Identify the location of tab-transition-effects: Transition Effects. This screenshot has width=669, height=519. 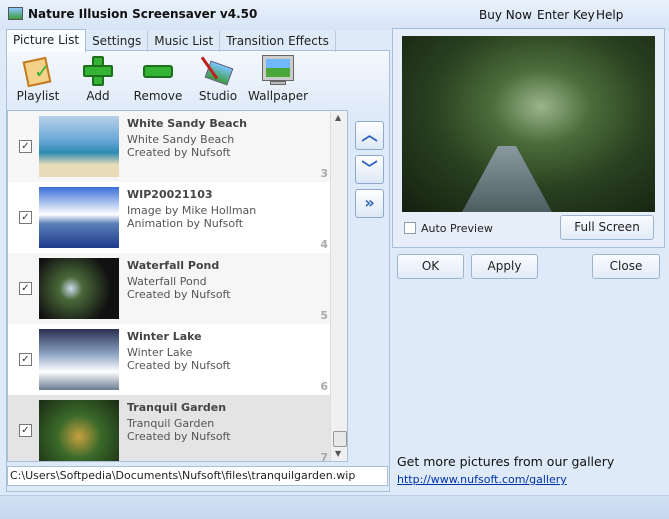
(278, 41).